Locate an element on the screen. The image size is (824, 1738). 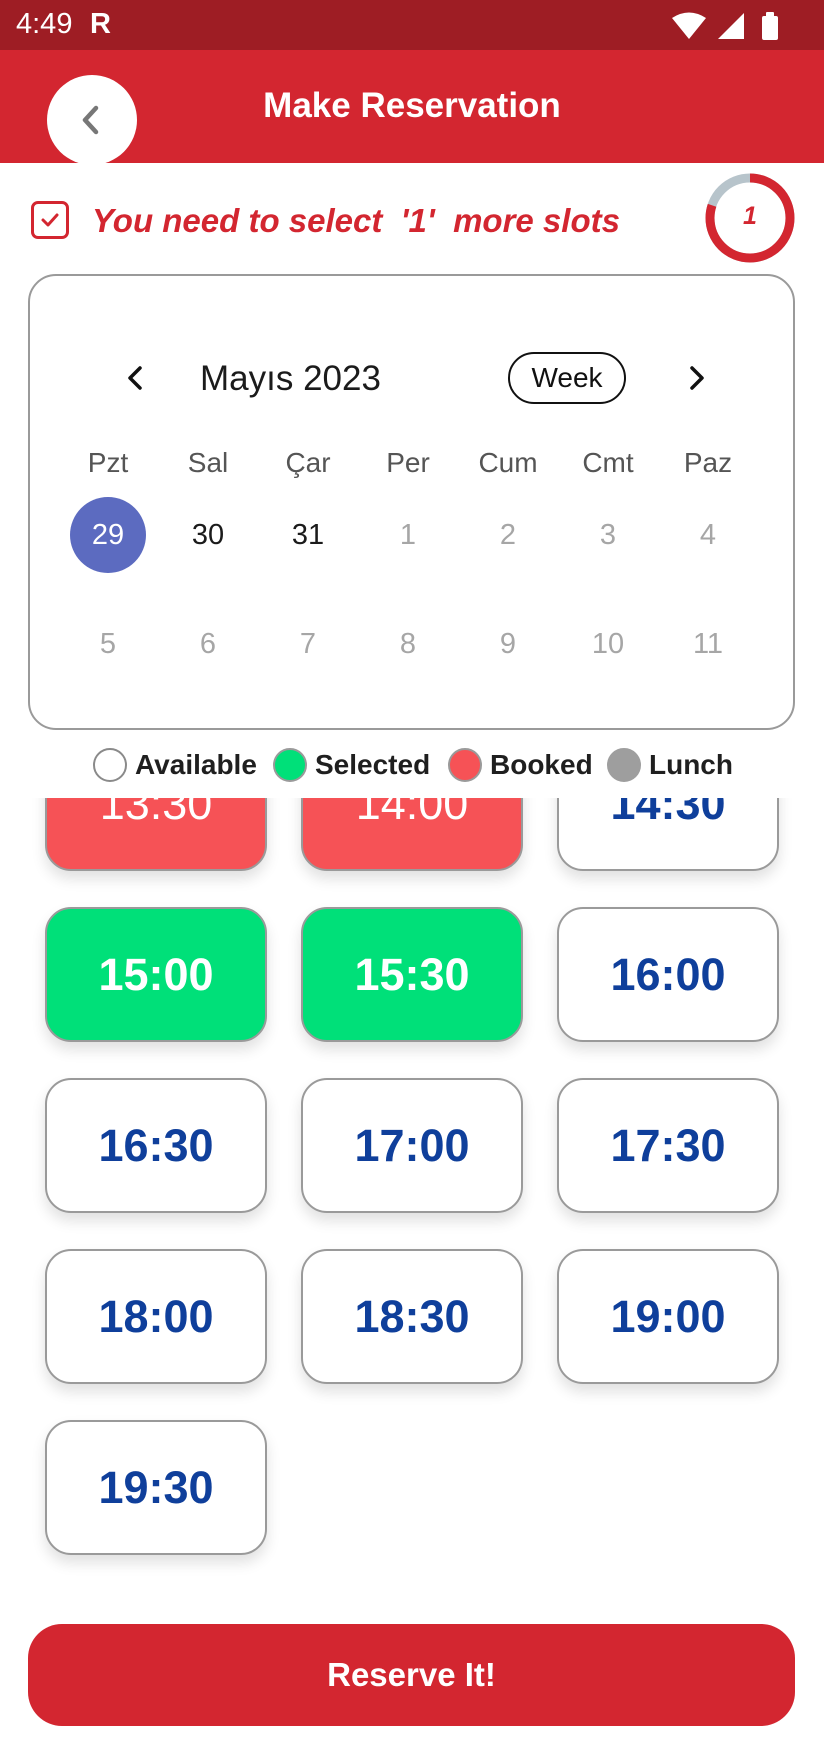
slot-legend: Available Selected Booked Lunch is located at coordinates (443, 765).